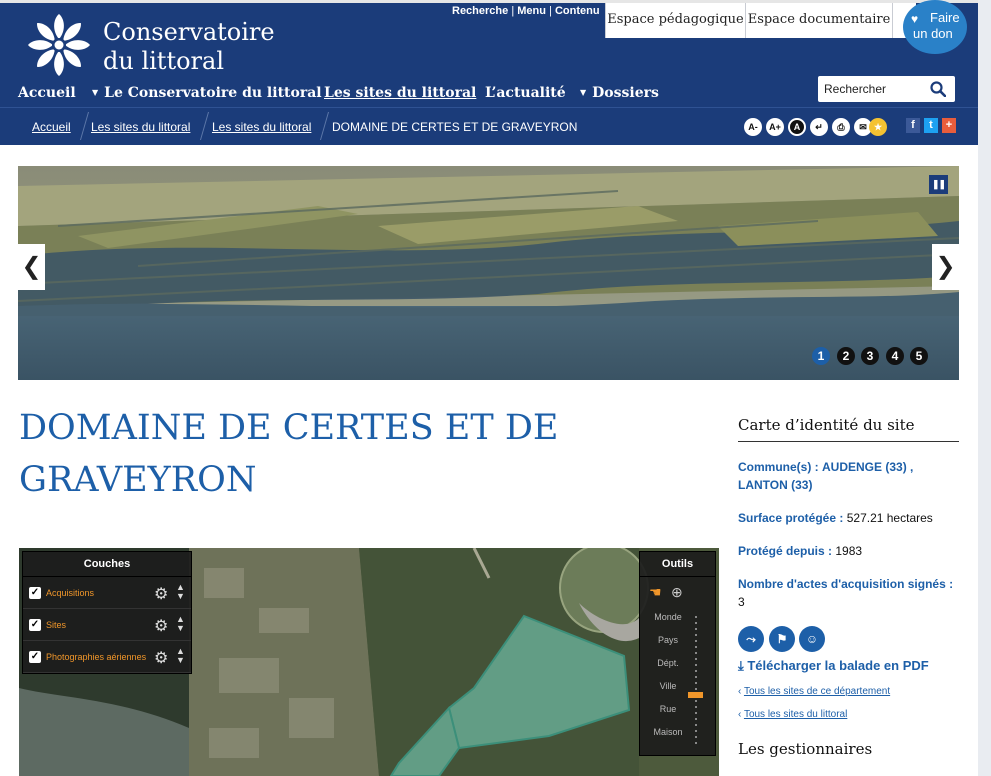 This screenshot has height=776, width=991. I want to click on slider-dot-1: 1, so click(821, 356).